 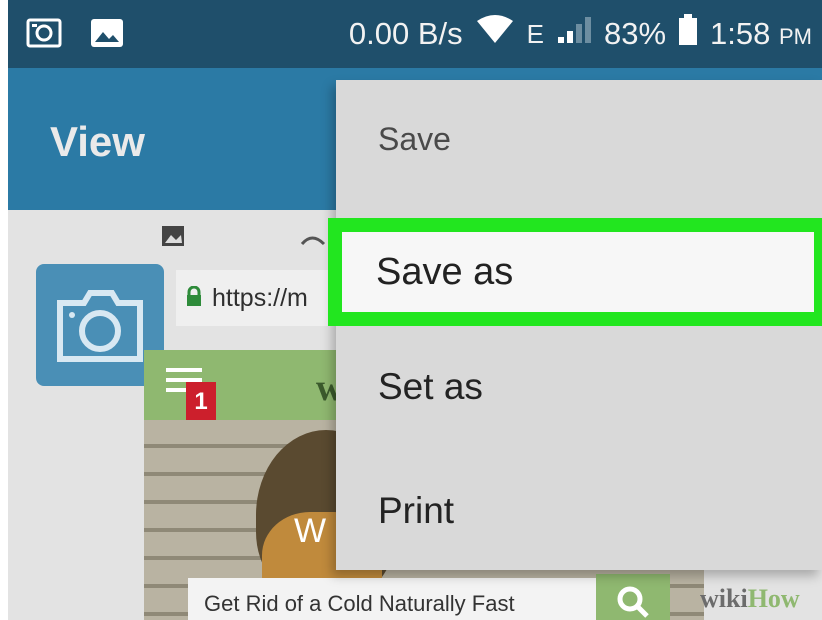 What do you see at coordinates (495, 34) in the screenshot?
I see `wifi-icon` at bounding box center [495, 34].